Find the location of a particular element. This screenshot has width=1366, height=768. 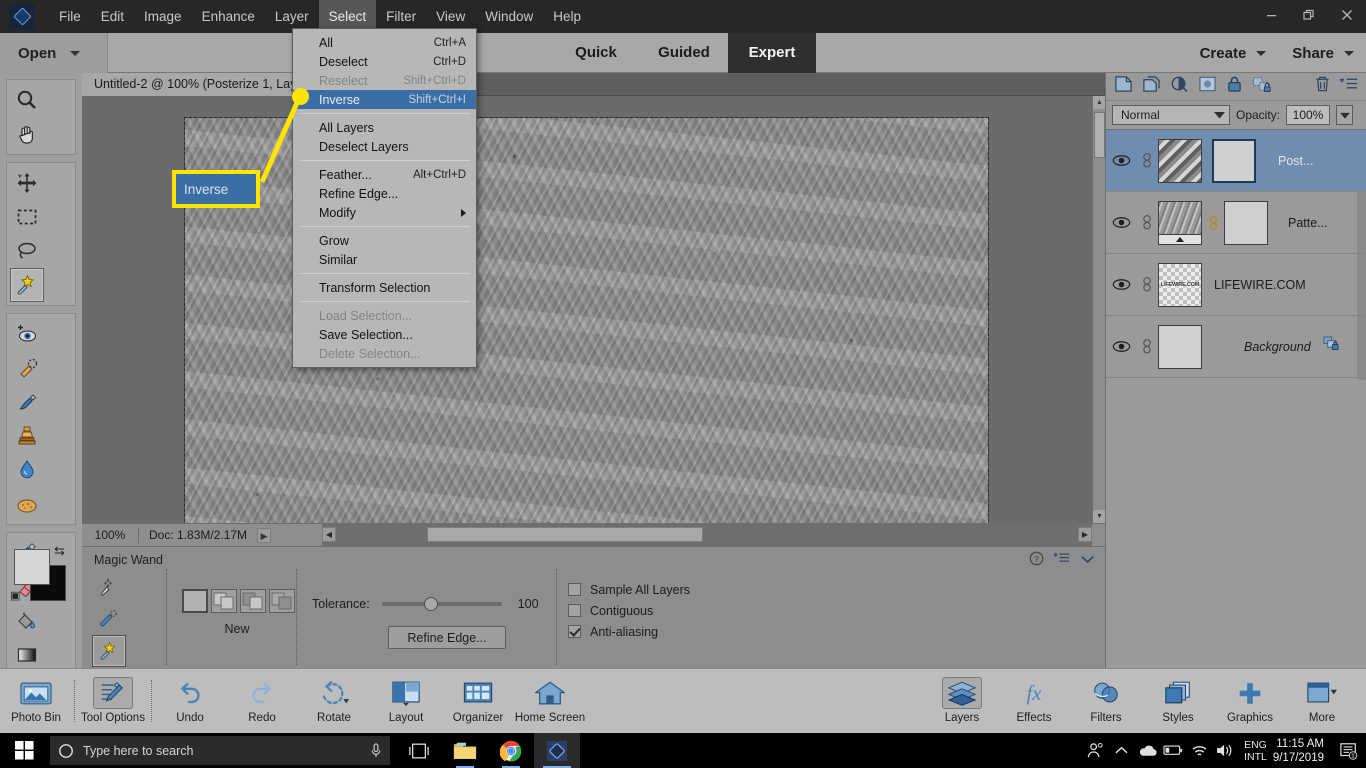

add-to-selection-button is located at coordinates (224, 601).